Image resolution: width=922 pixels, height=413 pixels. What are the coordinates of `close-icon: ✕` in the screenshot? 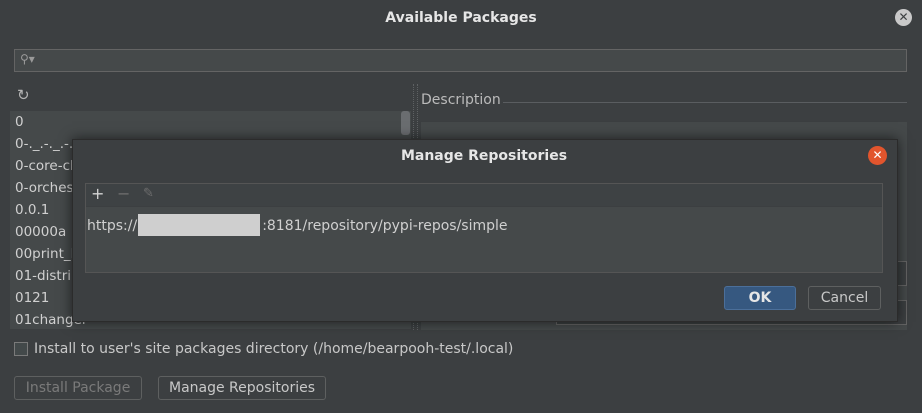 It's located at (903, 17).